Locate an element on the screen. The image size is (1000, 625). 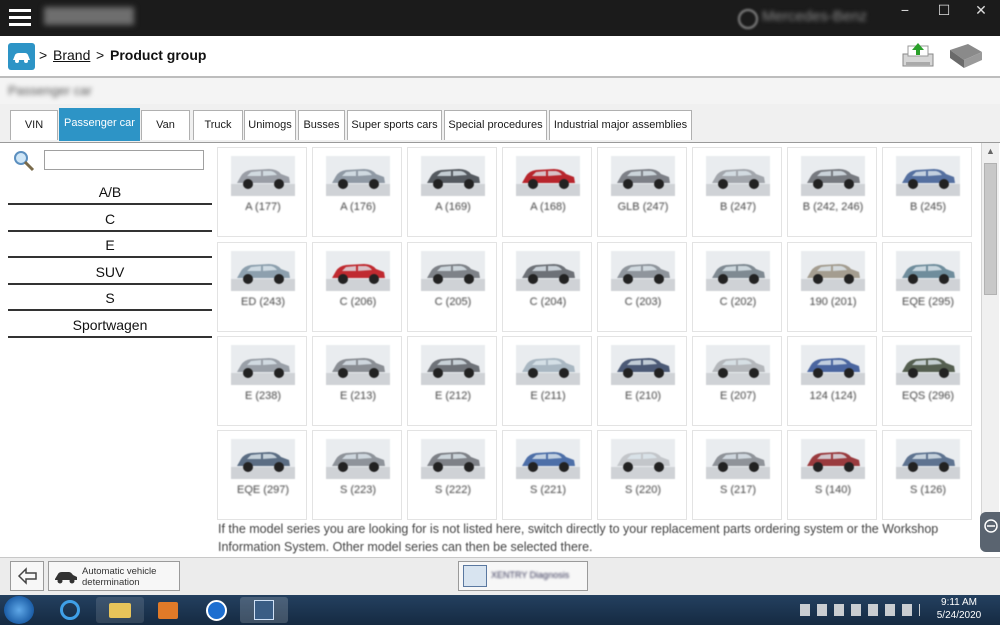
model-tile: B (242, 246) is located at coordinates (832, 192).